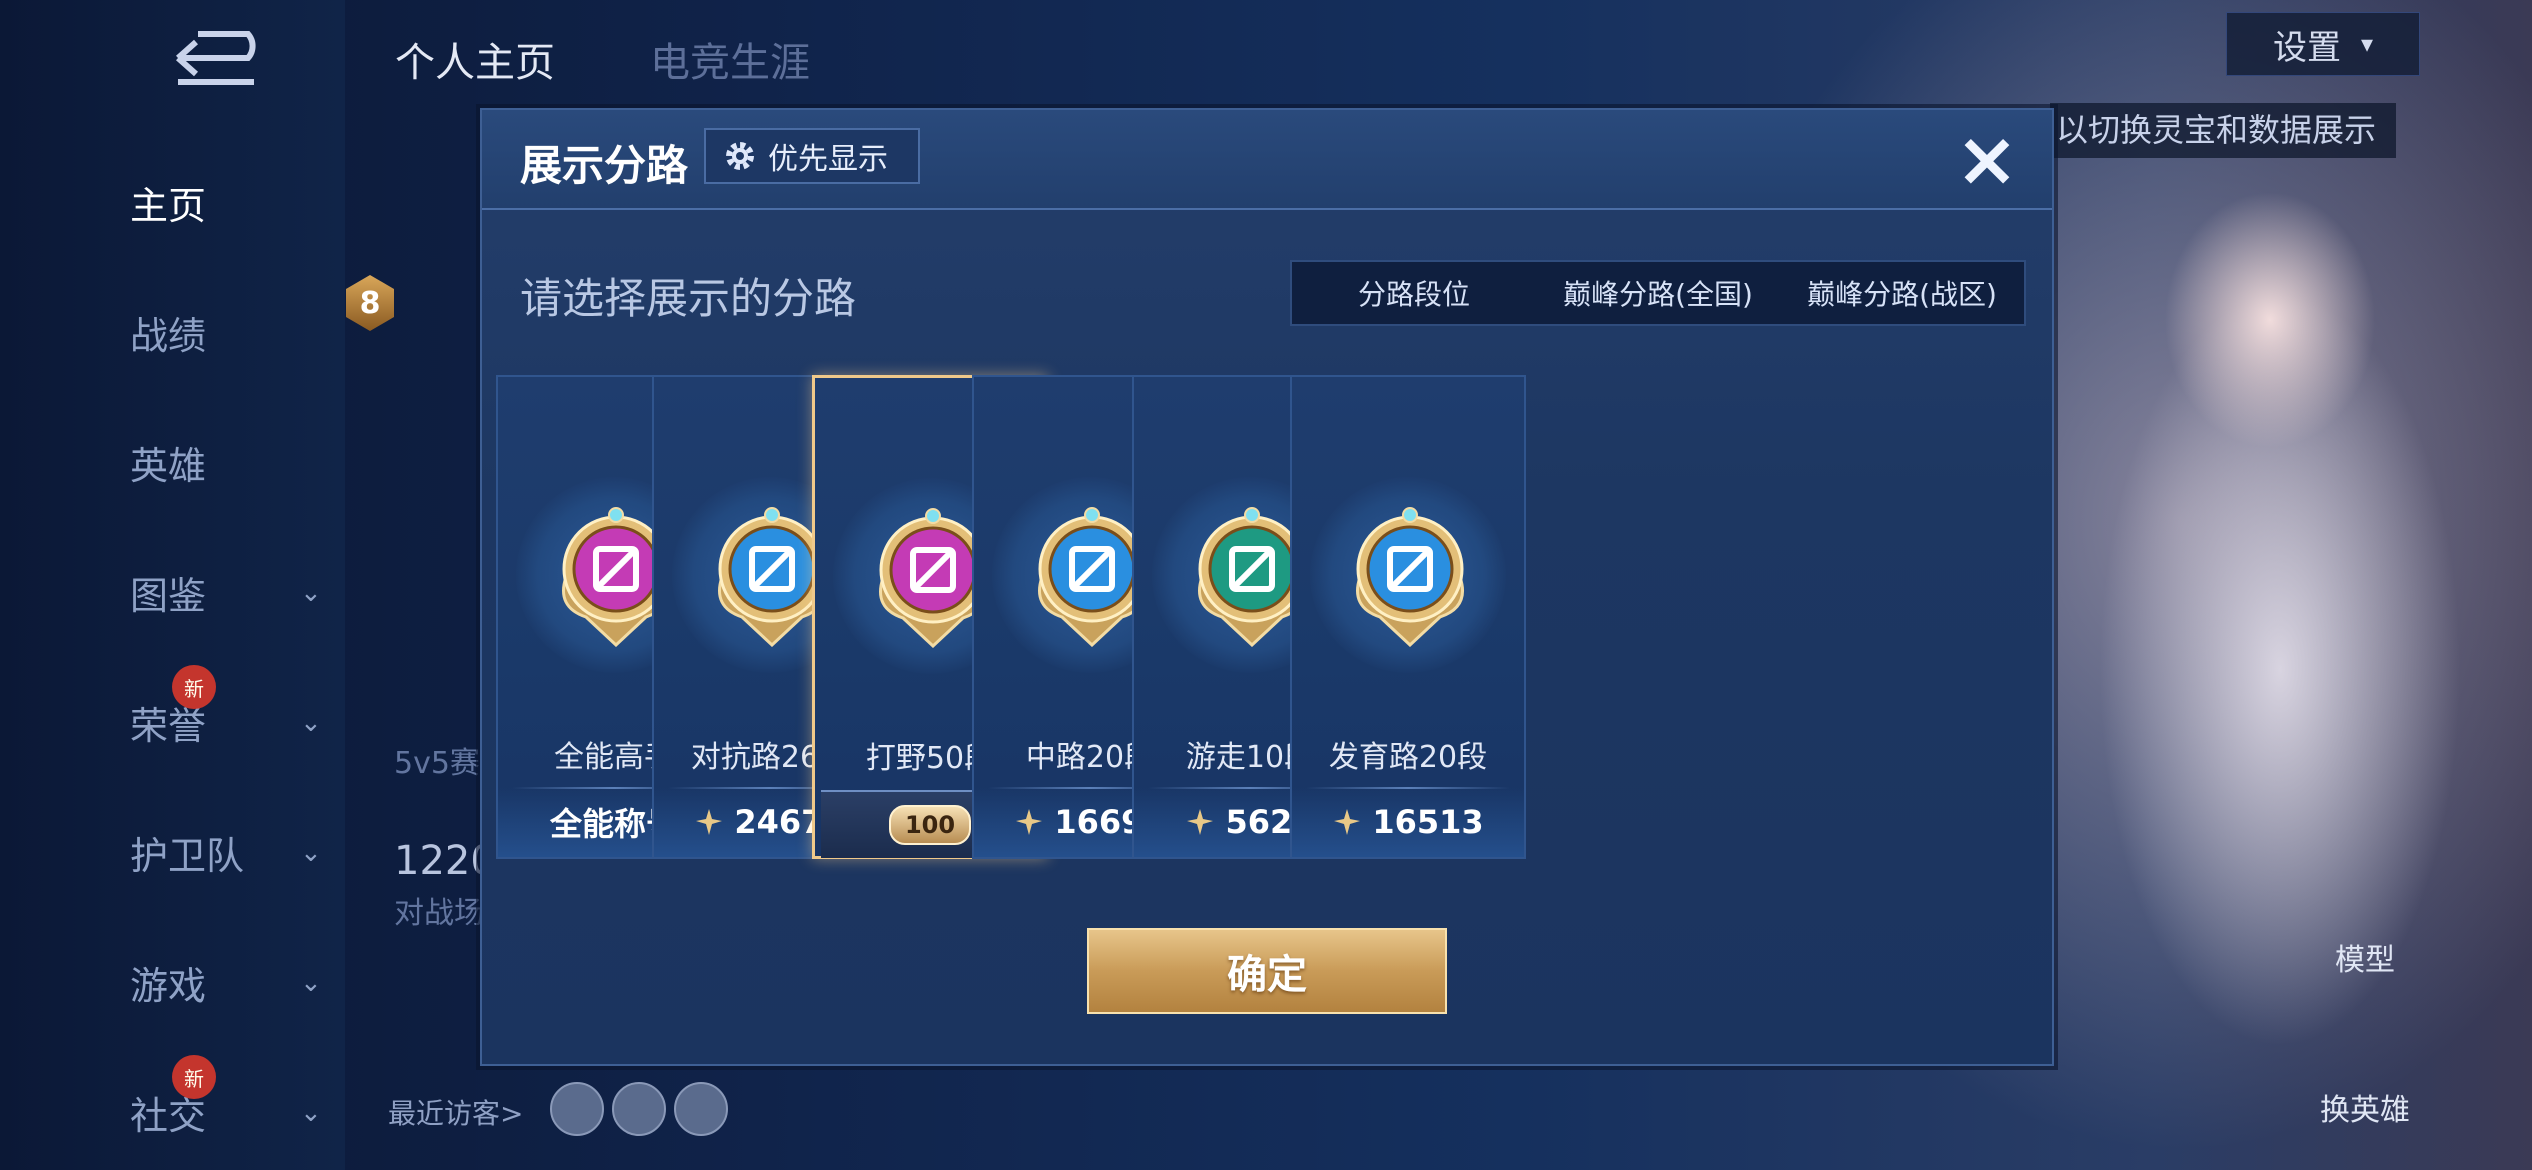 Image resolution: width=2532 pixels, height=1170 pixels. I want to click on lane-type-tabs: 分路段位 巅峰分路(全国) 巅峰分路(战区), so click(1658, 293).